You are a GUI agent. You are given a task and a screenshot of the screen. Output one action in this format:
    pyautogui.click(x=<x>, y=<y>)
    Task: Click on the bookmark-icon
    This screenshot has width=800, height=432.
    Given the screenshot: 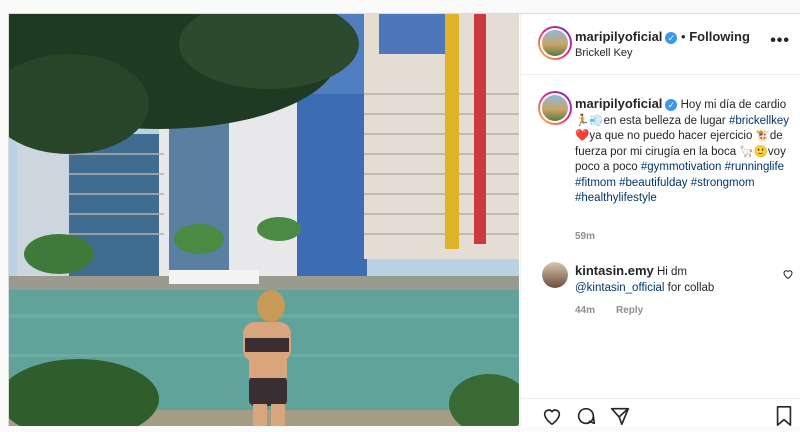 What is the action you would take?
    pyautogui.click(x=784, y=418)
    